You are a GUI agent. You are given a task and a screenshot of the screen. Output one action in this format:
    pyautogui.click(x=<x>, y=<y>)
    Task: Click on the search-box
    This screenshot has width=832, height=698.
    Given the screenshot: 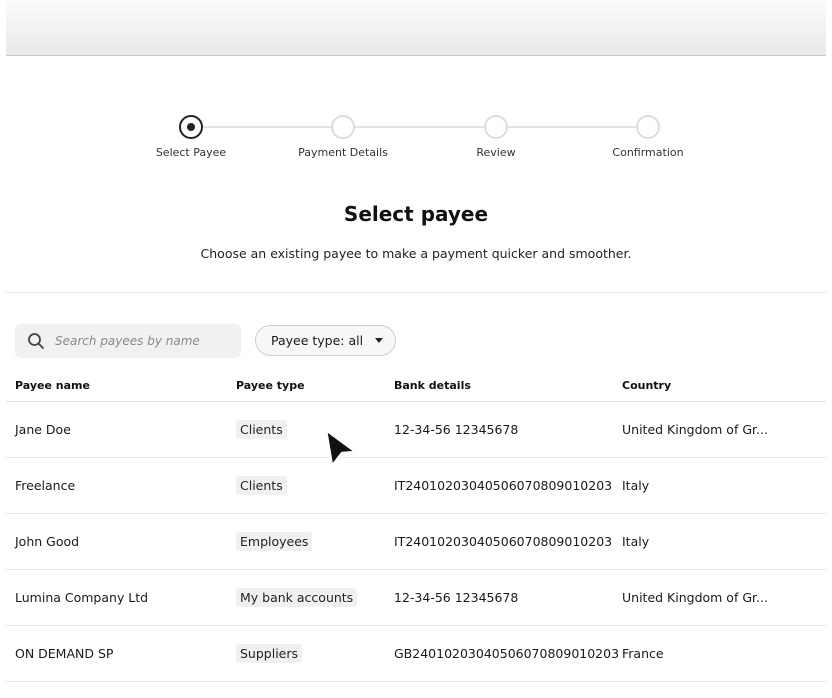 What is the action you would take?
    pyautogui.click(x=128, y=341)
    